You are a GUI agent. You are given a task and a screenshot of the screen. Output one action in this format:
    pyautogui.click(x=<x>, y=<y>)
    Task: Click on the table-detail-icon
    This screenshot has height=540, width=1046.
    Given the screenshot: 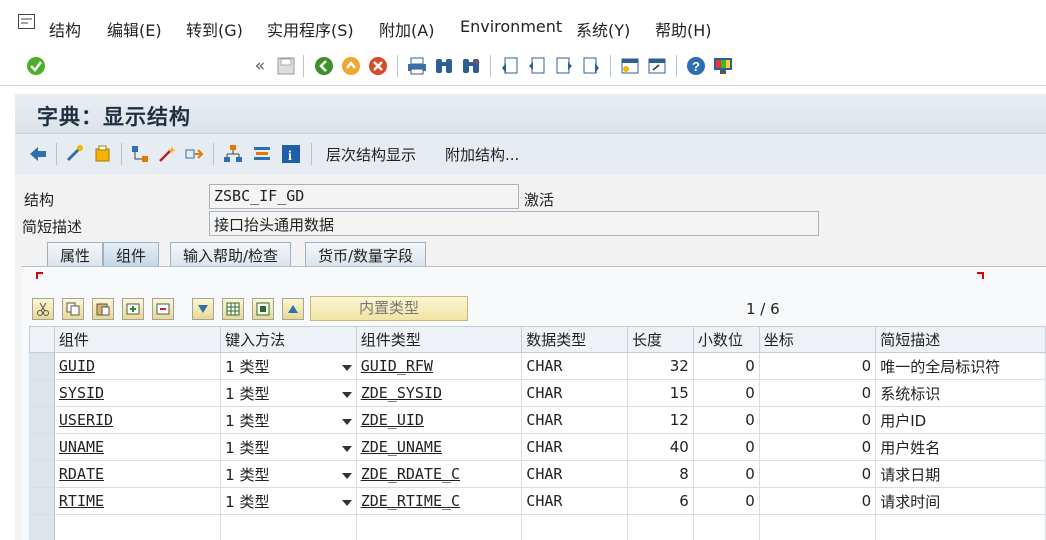 What is the action you would take?
    pyautogui.click(x=263, y=309)
    